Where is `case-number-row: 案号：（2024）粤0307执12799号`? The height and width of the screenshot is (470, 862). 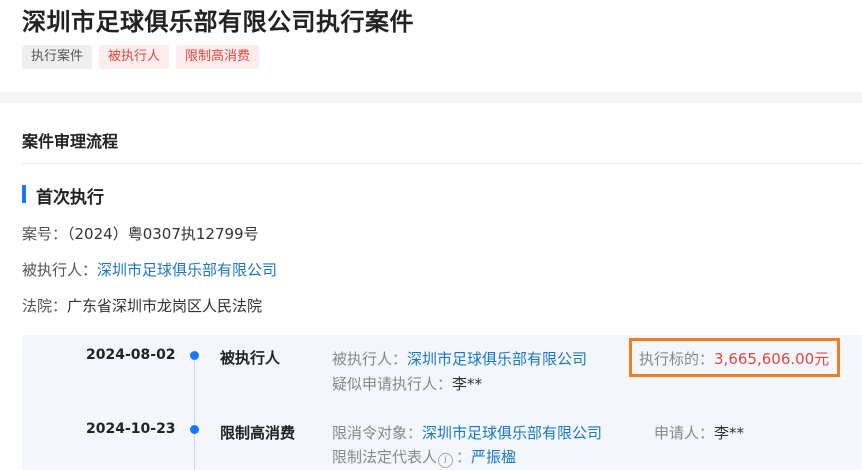
case-number-row: 案号：（2024）粤0307执12799号 is located at coordinates (140, 233).